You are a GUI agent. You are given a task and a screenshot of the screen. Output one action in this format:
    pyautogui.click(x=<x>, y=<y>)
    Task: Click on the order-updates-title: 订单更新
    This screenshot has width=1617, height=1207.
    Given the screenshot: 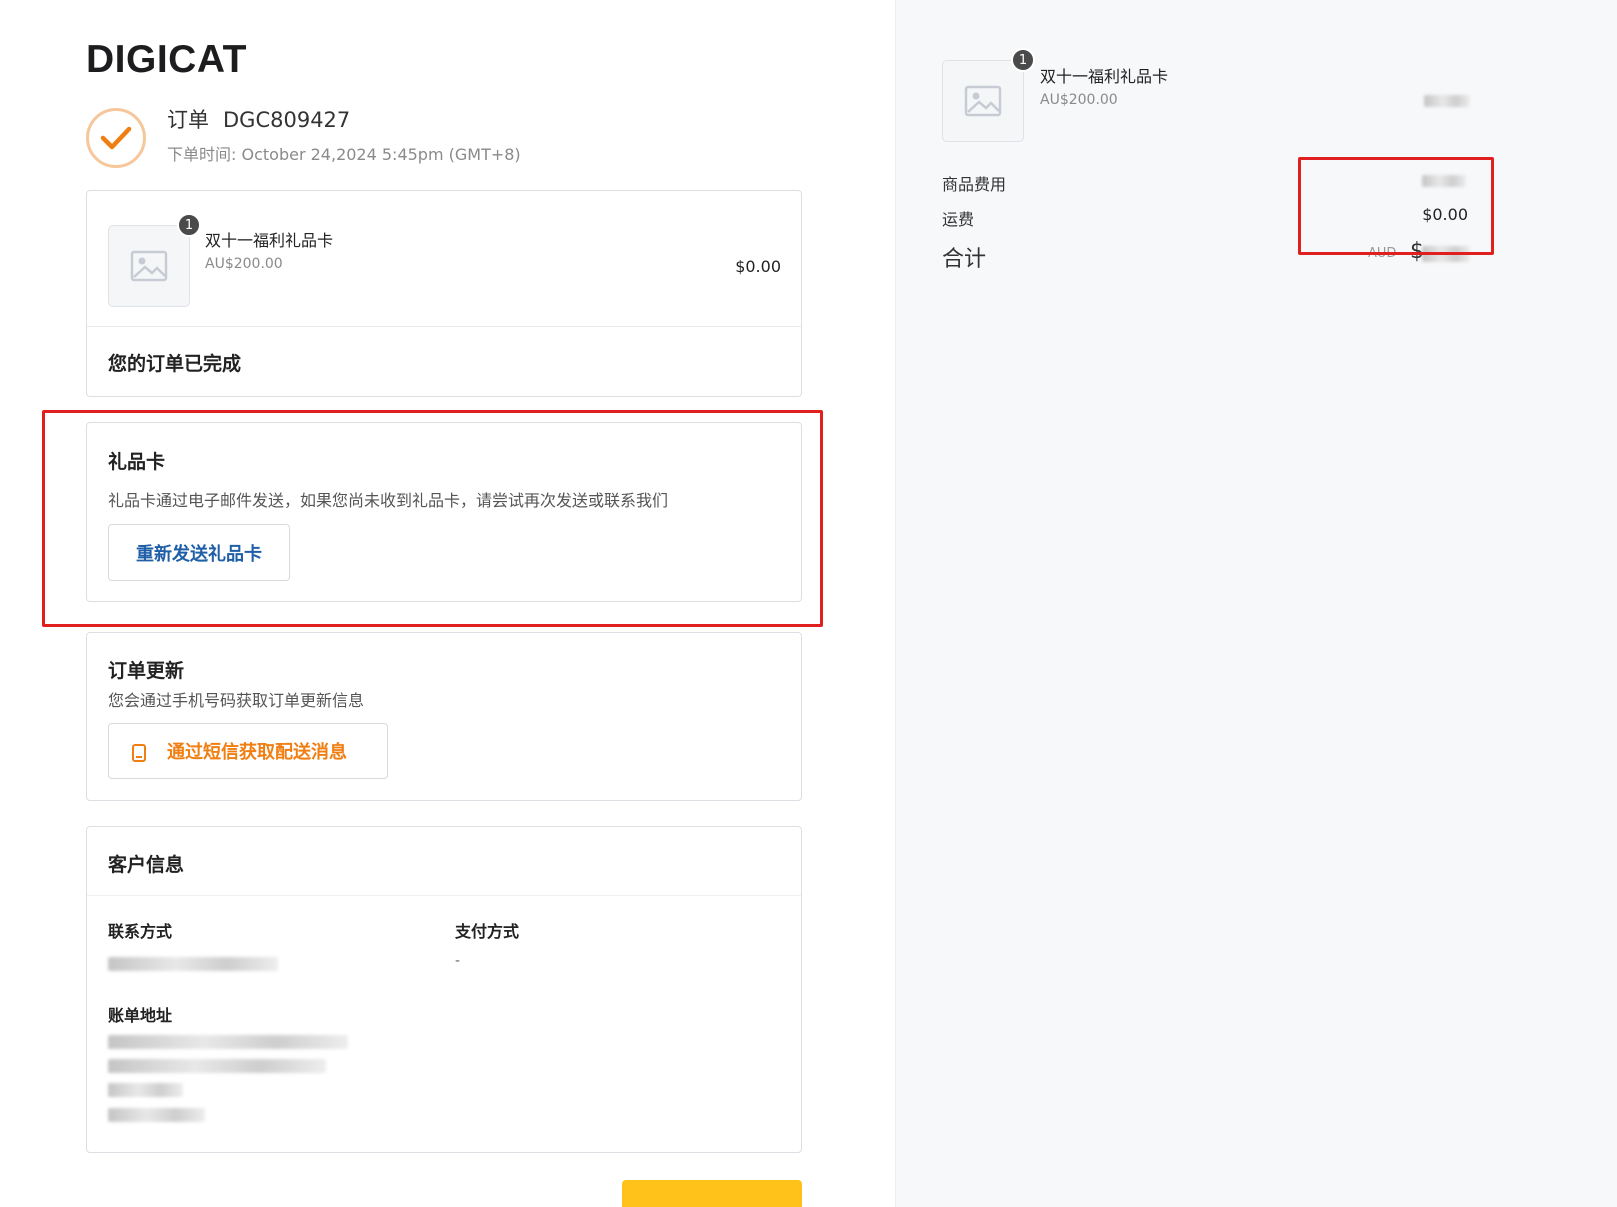 What is the action you would take?
    pyautogui.click(x=146, y=671)
    